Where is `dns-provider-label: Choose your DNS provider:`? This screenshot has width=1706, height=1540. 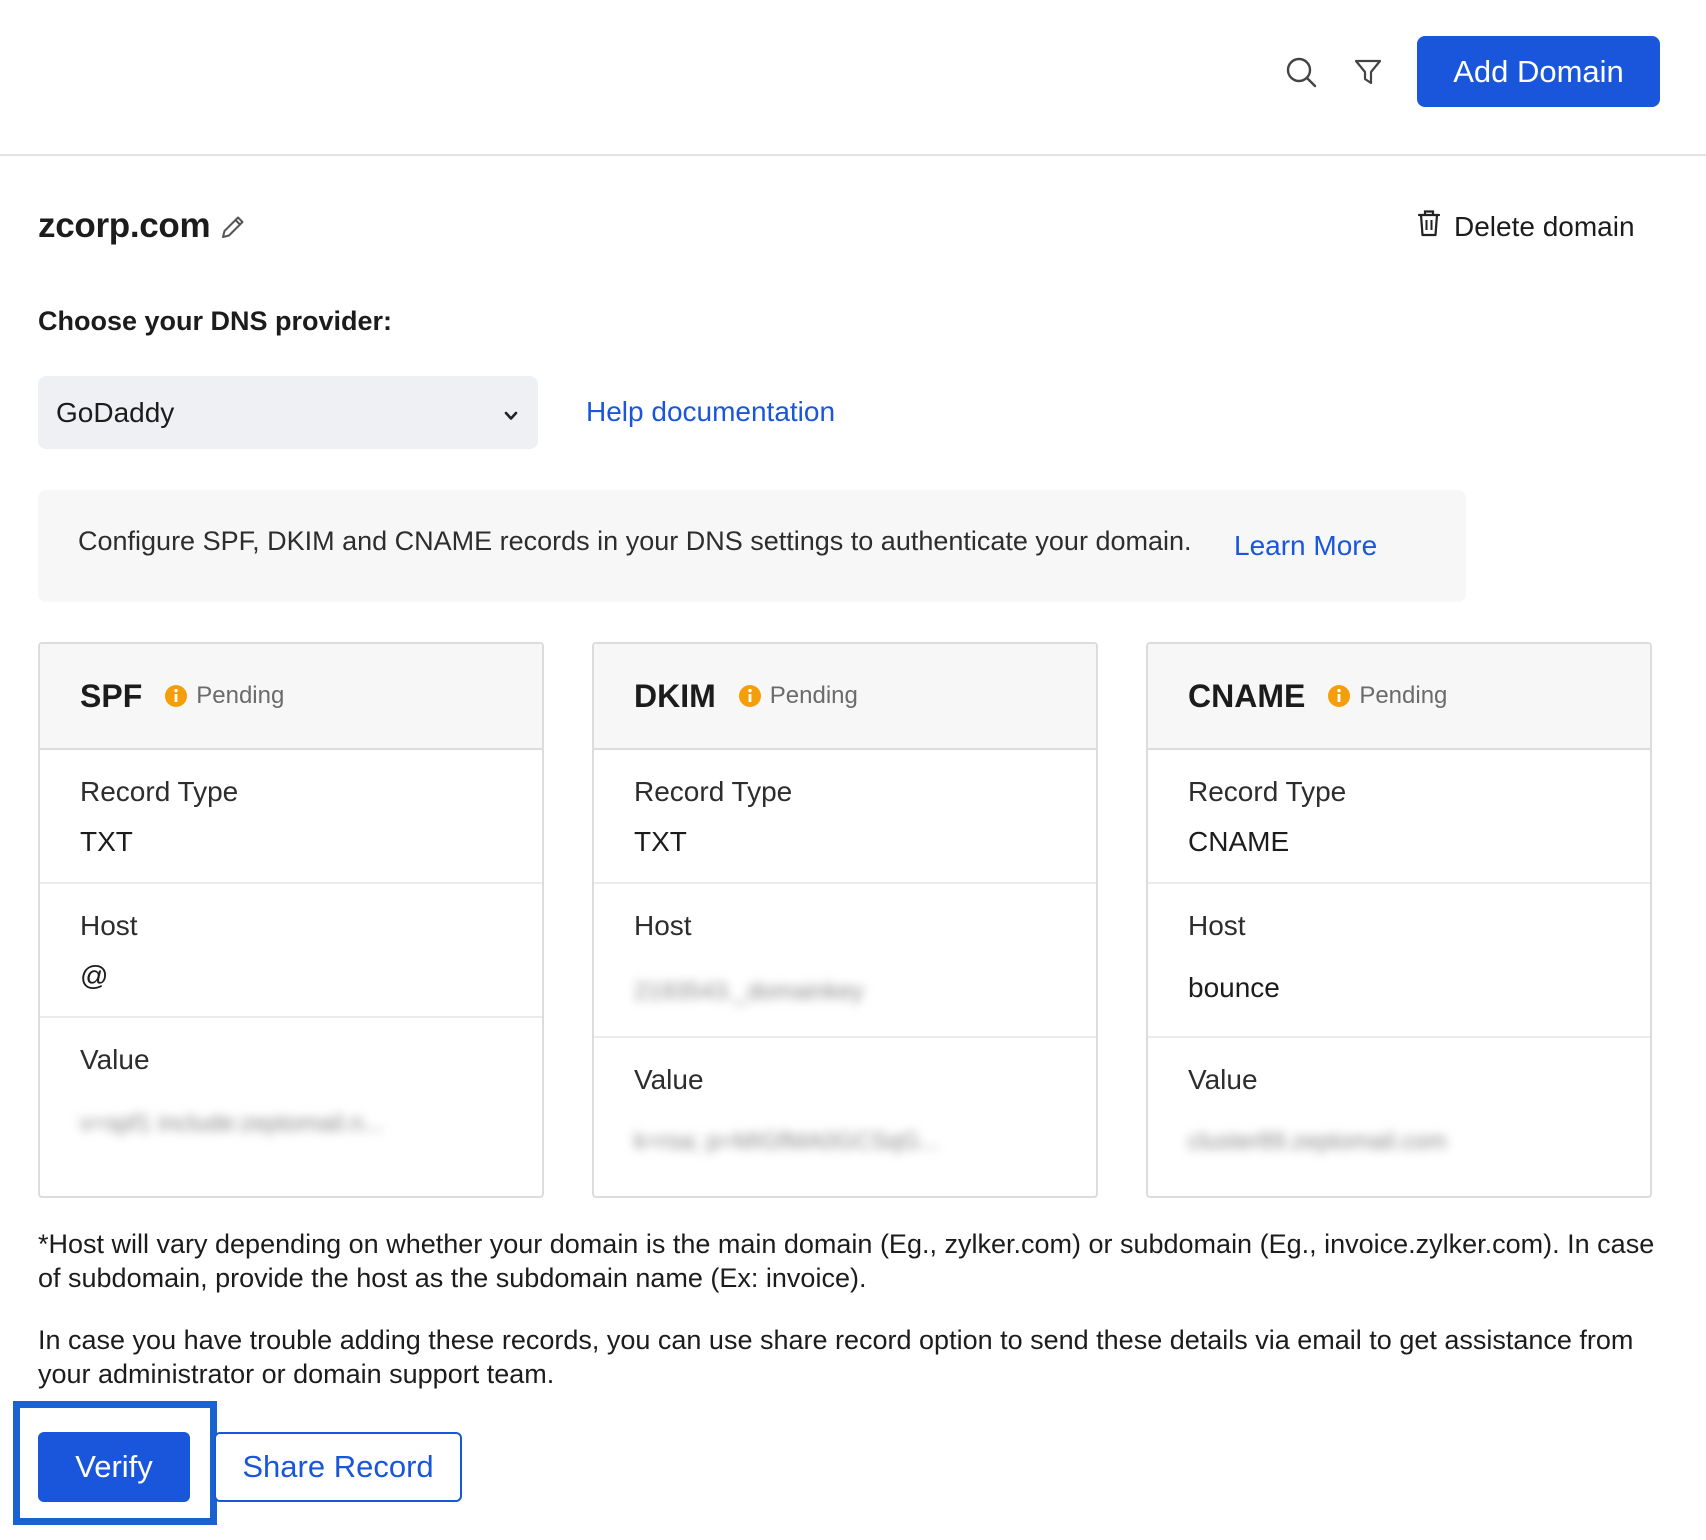 dns-provider-label: Choose your DNS provider: is located at coordinates (215, 321).